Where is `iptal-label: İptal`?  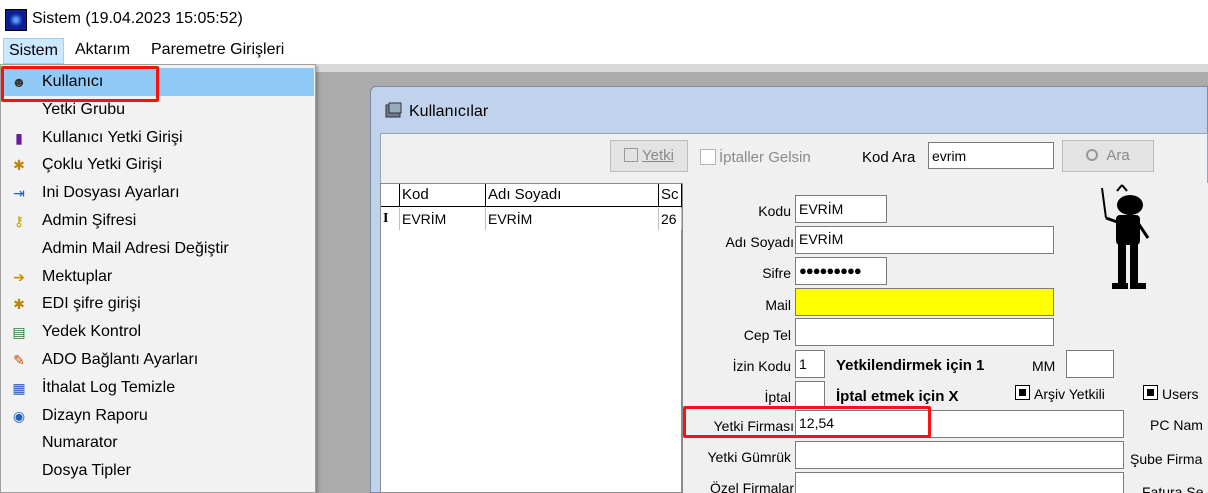
iptal-label: İptal is located at coordinates (777, 397).